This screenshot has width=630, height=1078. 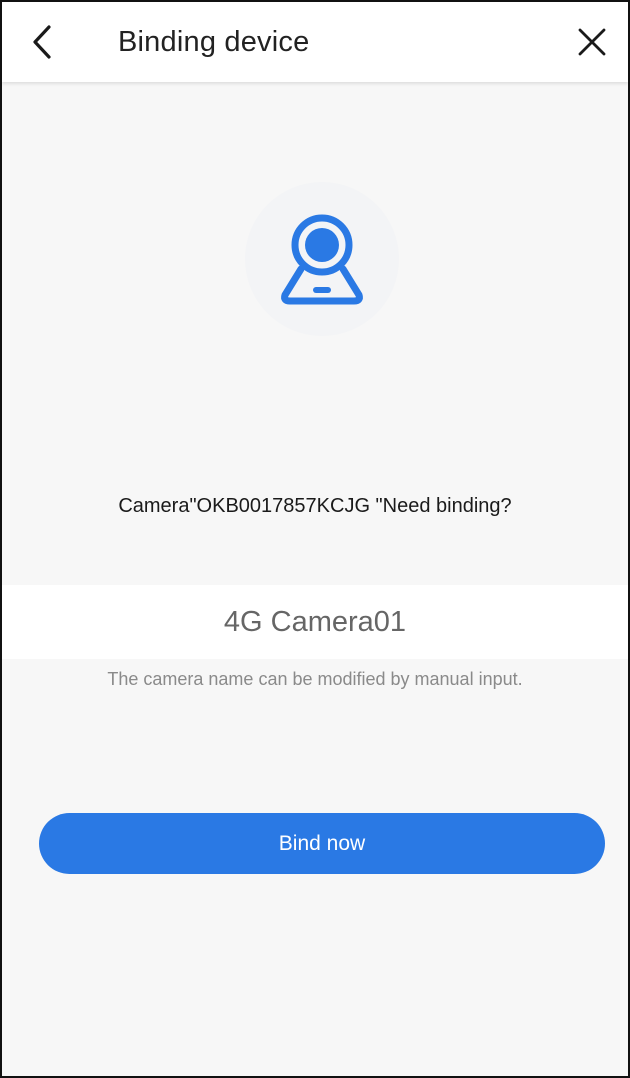 I want to click on webcam-icon, so click(x=322, y=259).